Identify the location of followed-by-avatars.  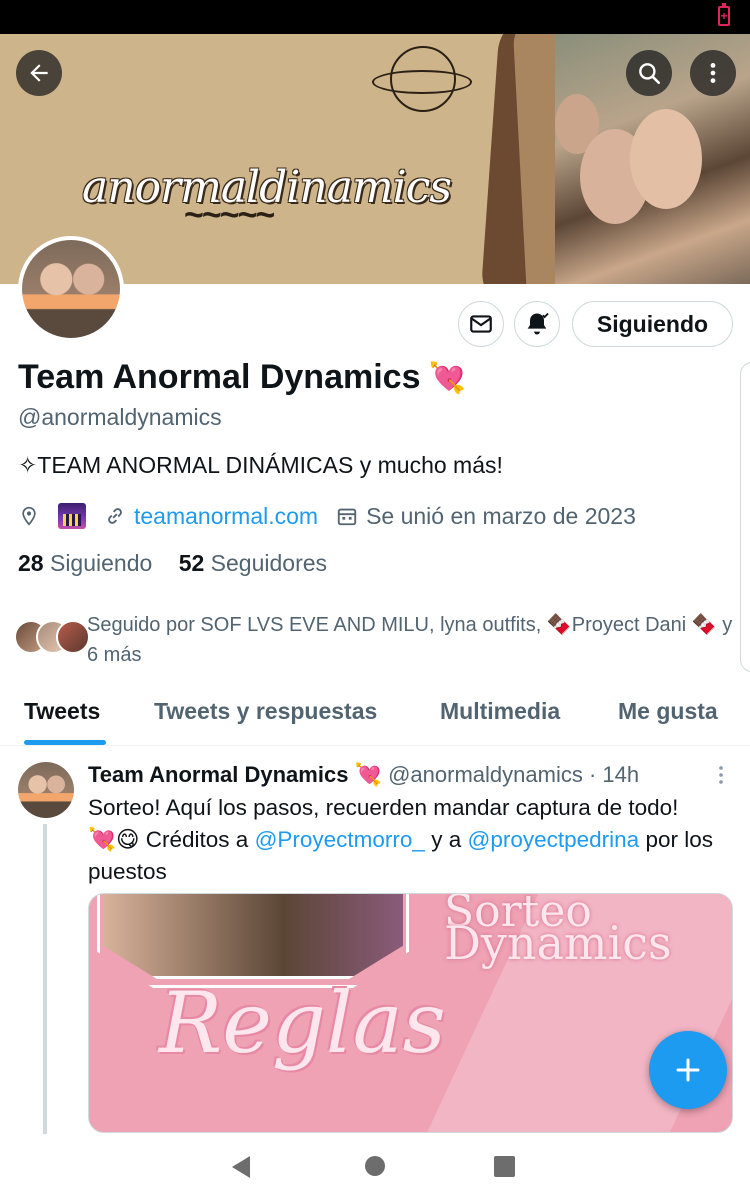
(52, 638).